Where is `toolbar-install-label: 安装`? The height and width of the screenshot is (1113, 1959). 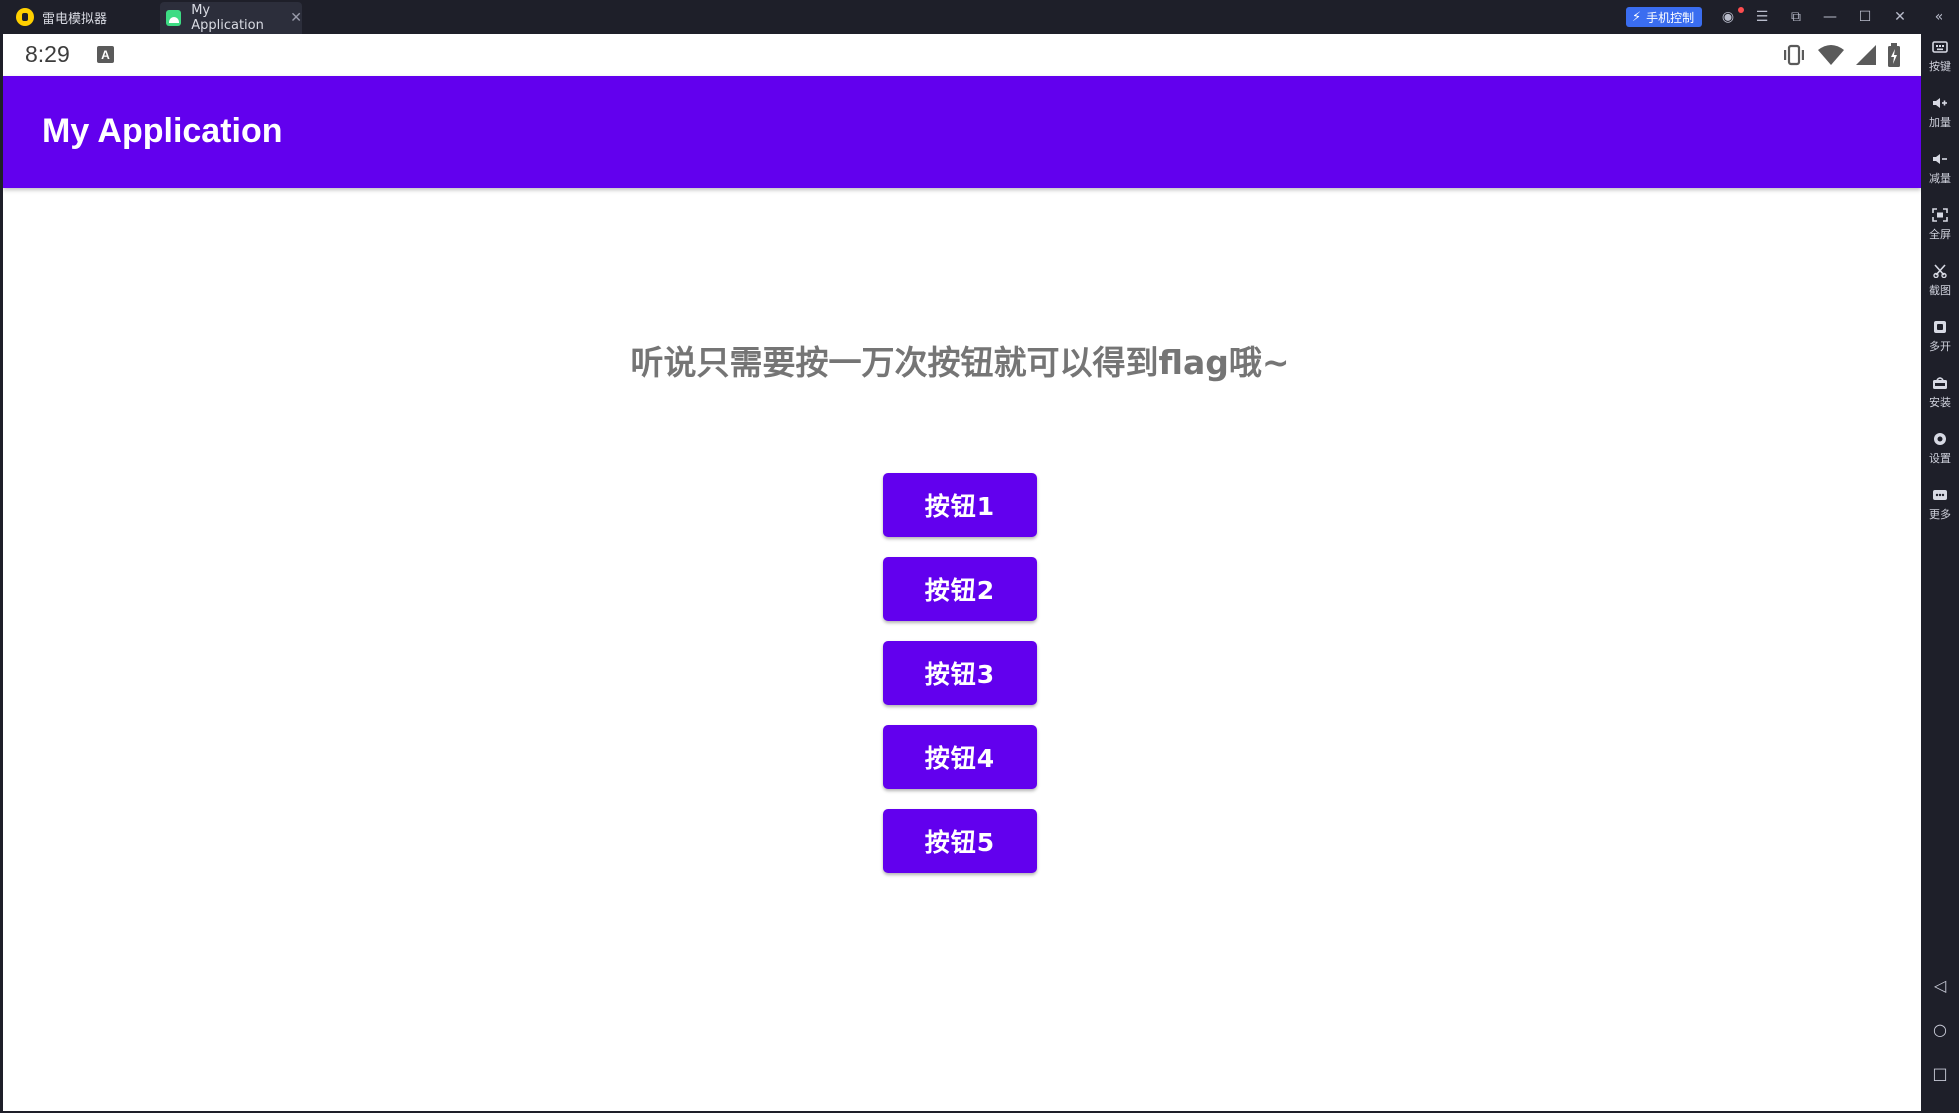
toolbar-install-label: 安装 is located at coordinates (1940, 402).